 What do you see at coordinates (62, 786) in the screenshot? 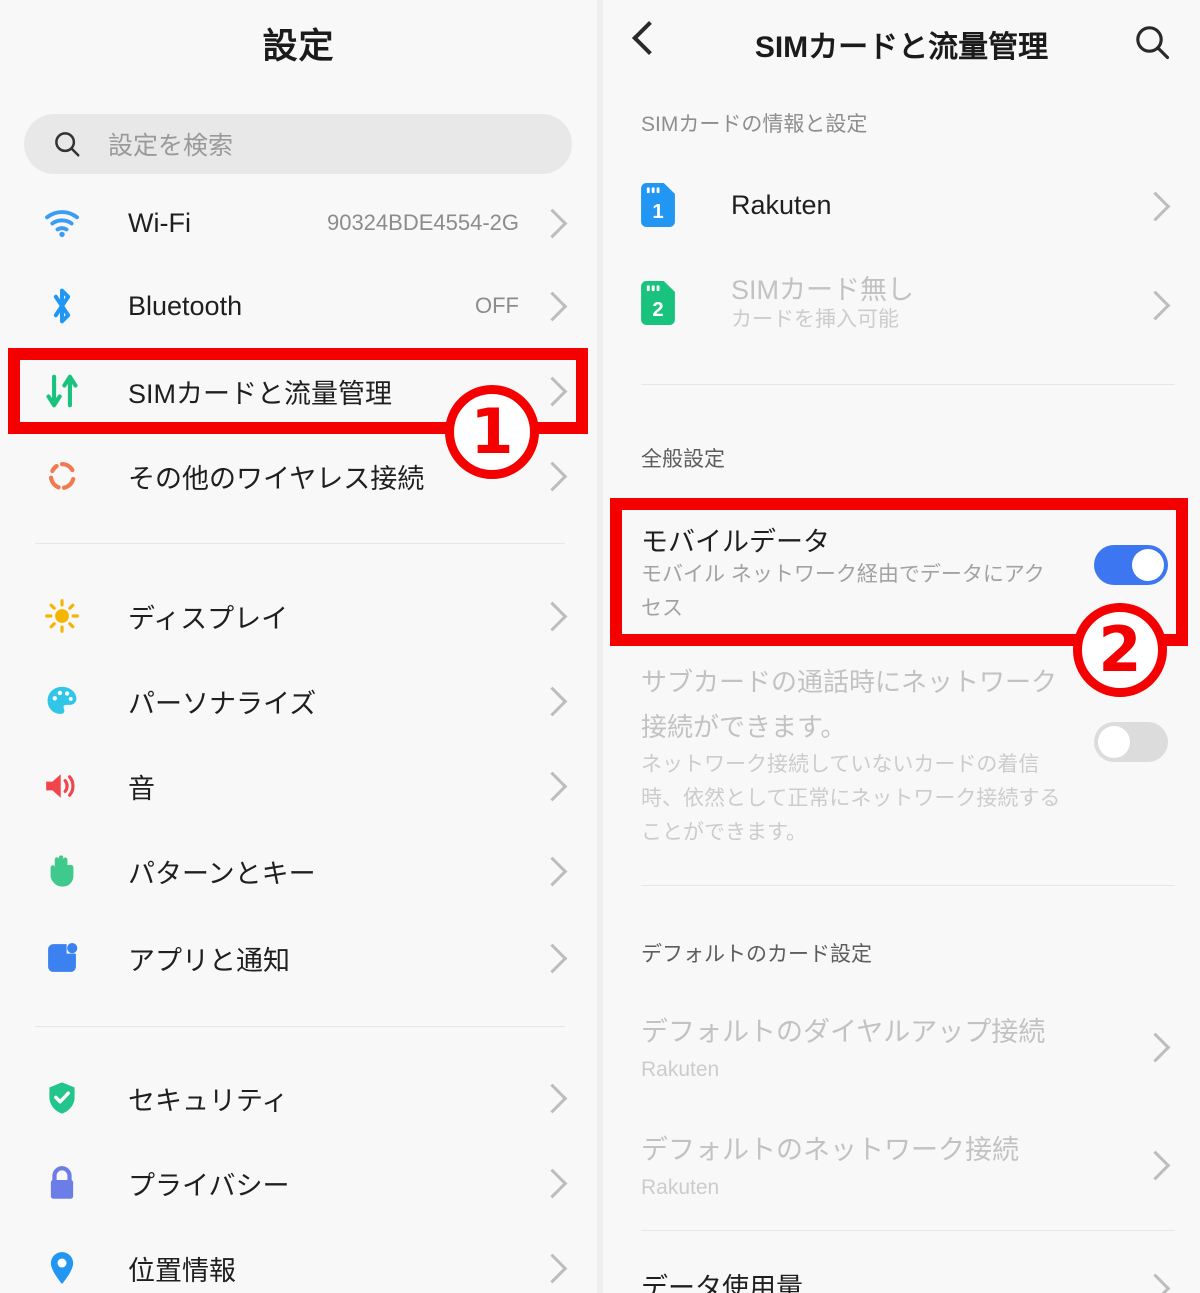
I see `sound-icon` at bounding box center [62, 786].